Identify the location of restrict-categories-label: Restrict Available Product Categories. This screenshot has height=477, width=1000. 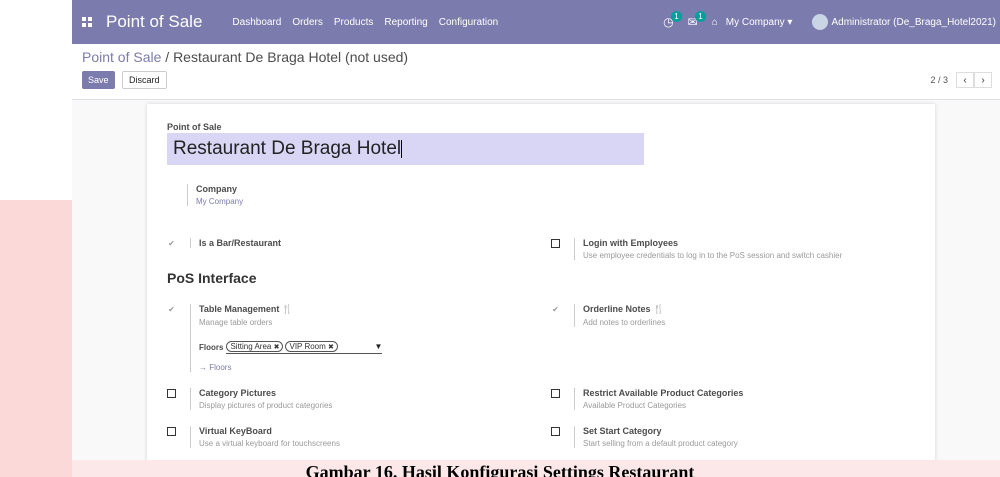
(663, 393).